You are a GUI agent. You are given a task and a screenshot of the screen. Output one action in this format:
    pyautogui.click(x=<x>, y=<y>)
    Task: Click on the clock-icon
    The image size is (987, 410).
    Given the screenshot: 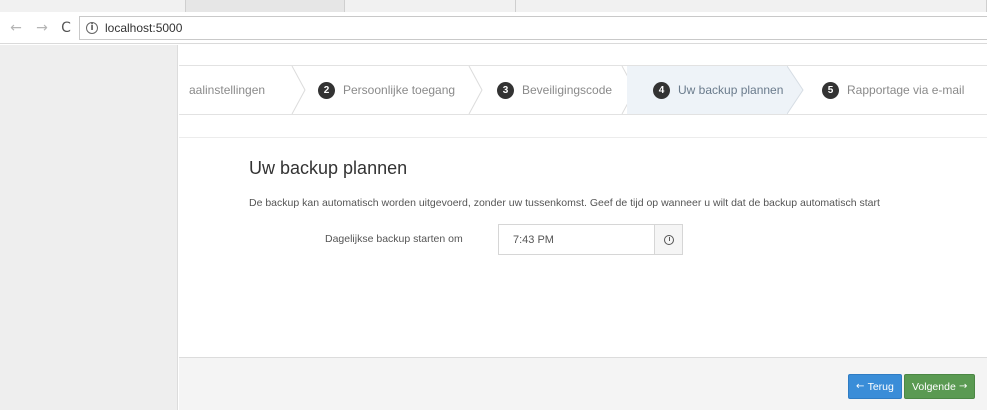 What is the action you would take?
    pyautogui.click(x=668, y=239)
    